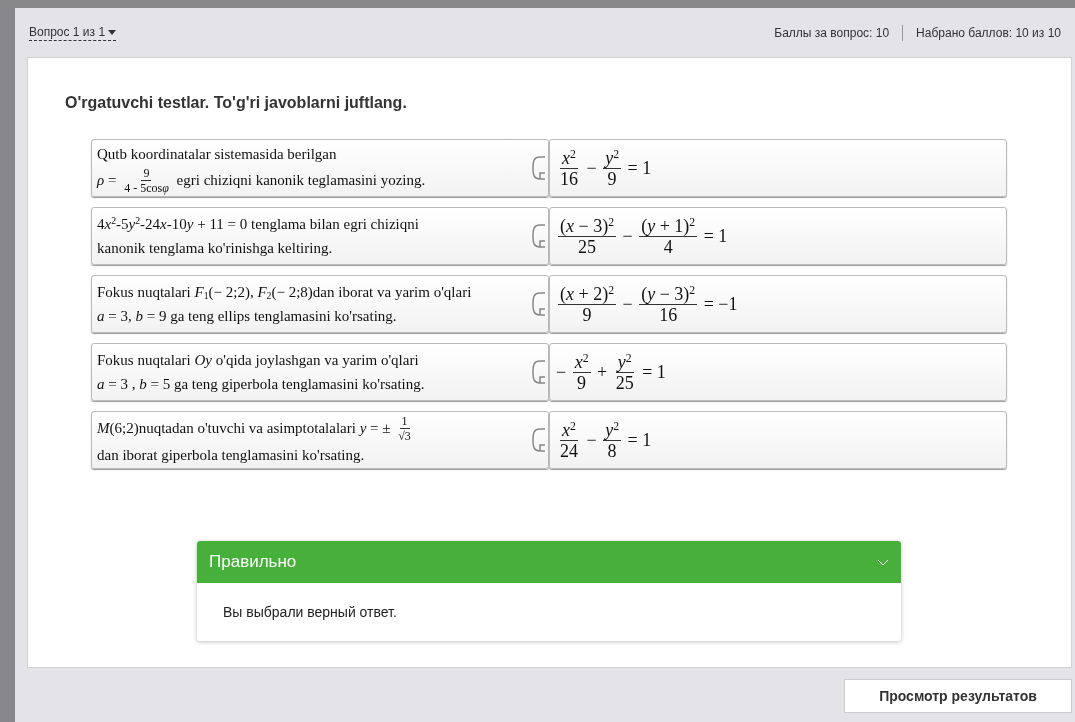 Image resolution: width=1075 pixels, height=722 pixels. What do you see at coordinates (146, 180) in the screenshot?
I see `fraction: 9 4 - 5cosφ` at bounding box center [146, 180].